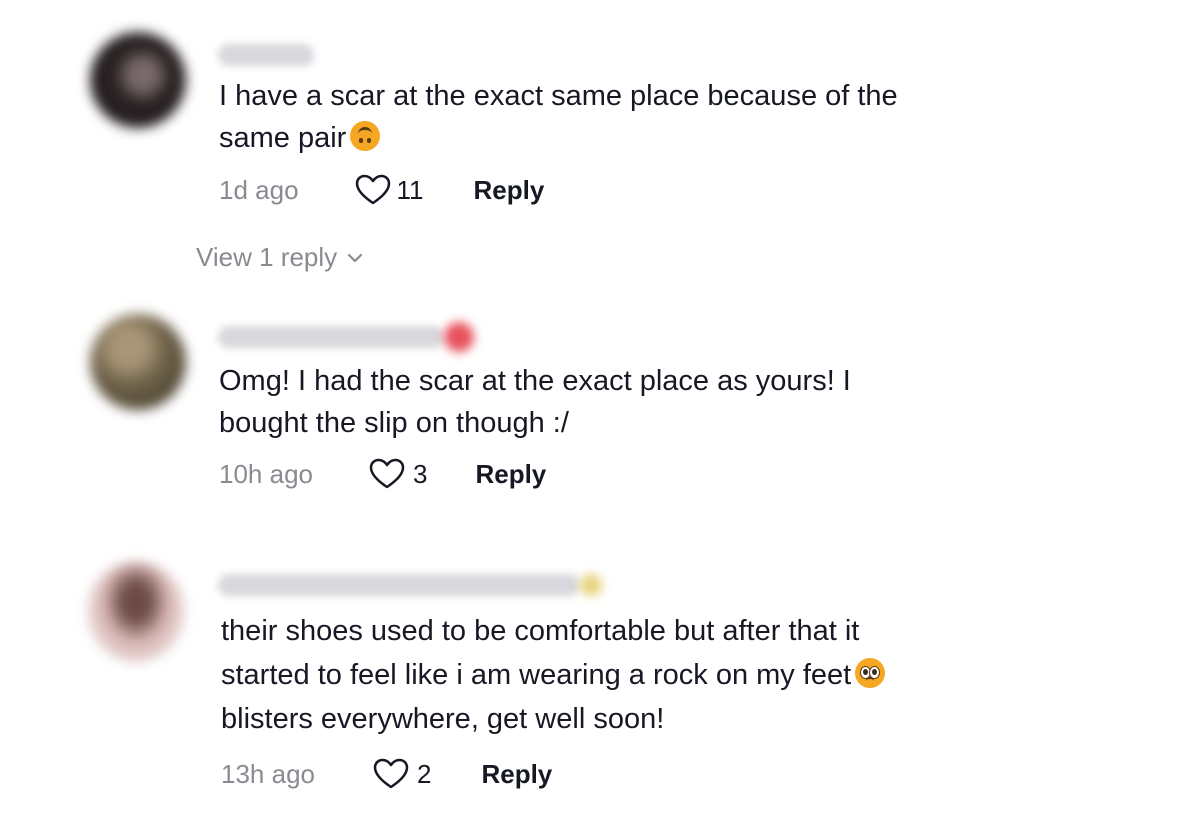 This screenshot has width=1200, height=824. Describe the element at coordinates (410, 189) in the screenshot. I see `like-count: 11` at that location.